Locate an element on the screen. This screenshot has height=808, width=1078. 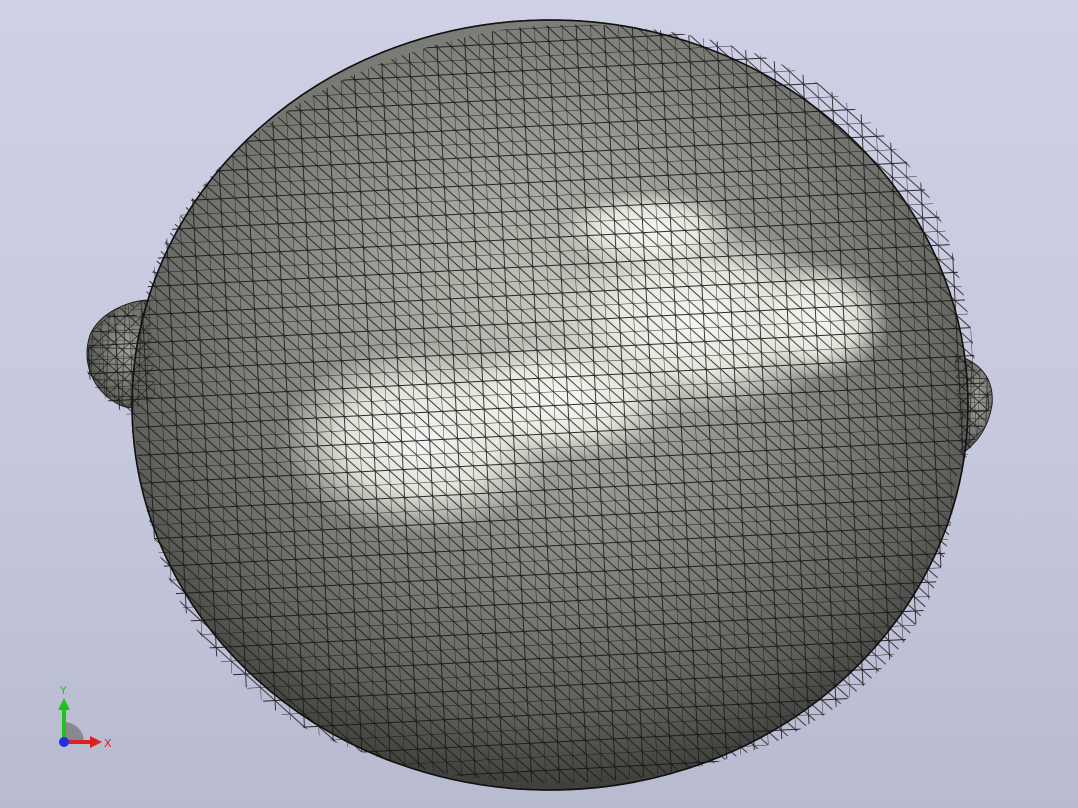
x-axis-label: X is located at coordinates (108, 743).